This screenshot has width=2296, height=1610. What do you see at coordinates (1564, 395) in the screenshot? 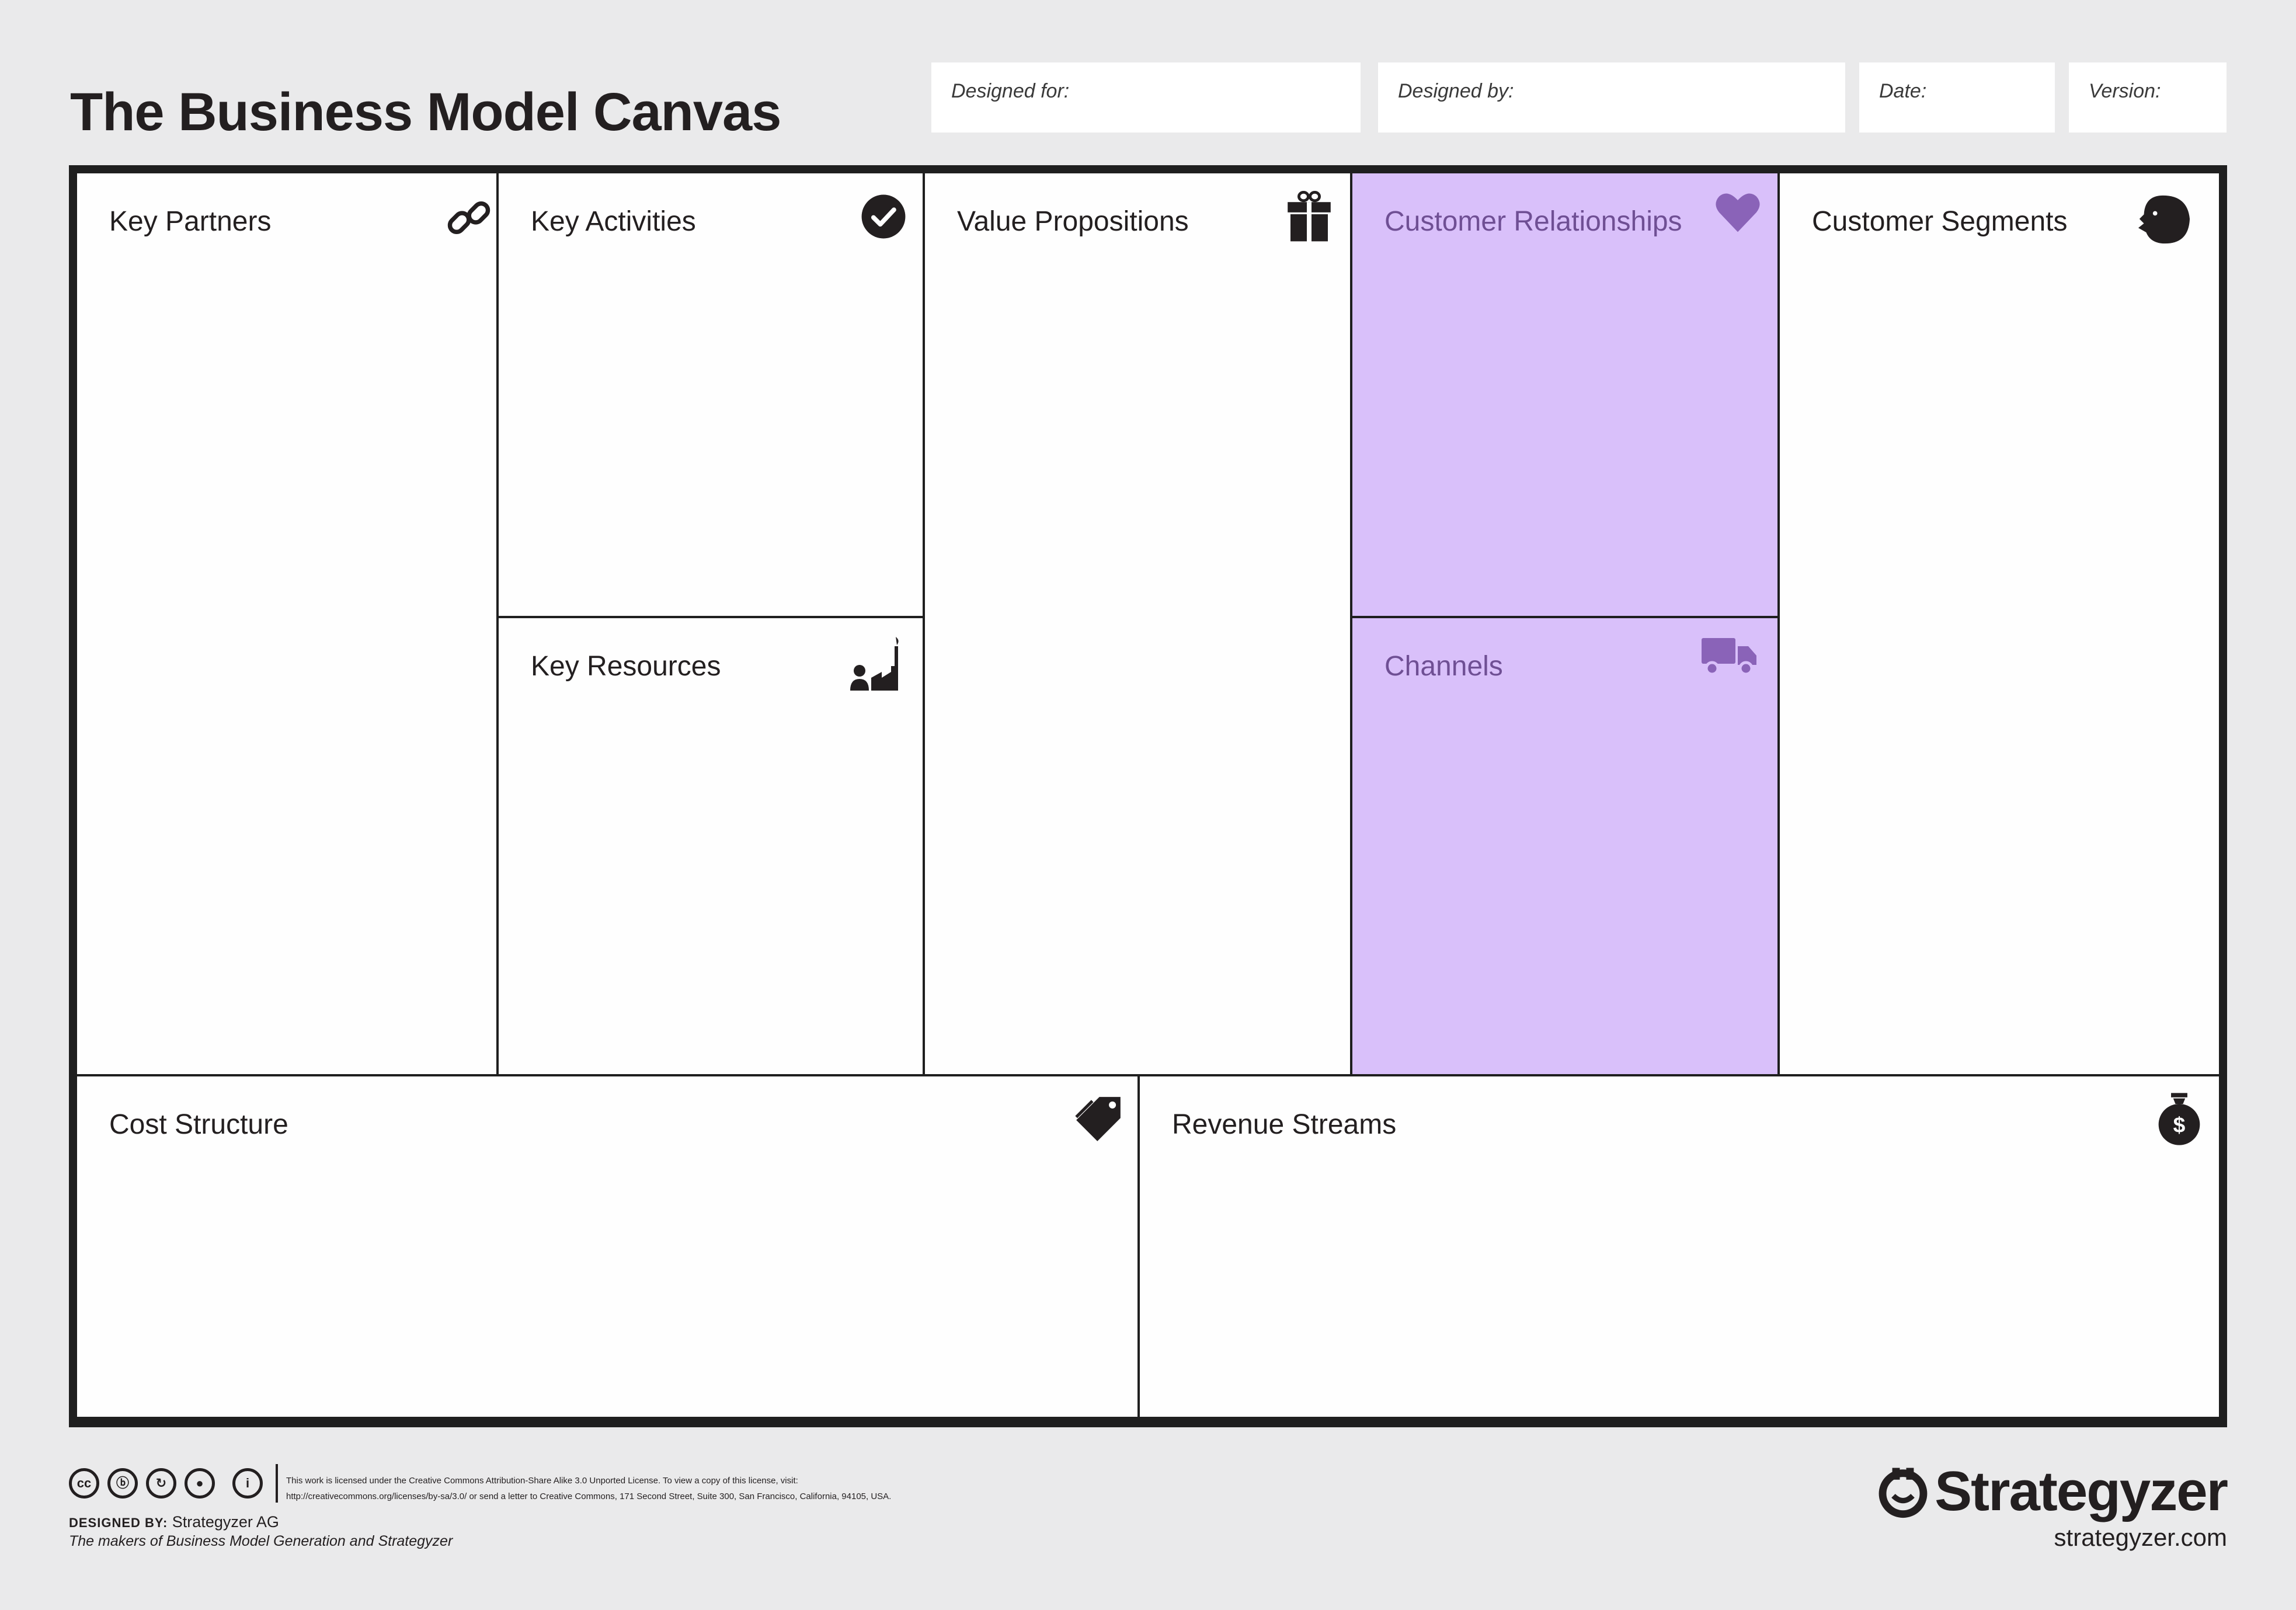
I see `customer-relationships-block: Customer Relationships` at bounding box center [1564, 395].